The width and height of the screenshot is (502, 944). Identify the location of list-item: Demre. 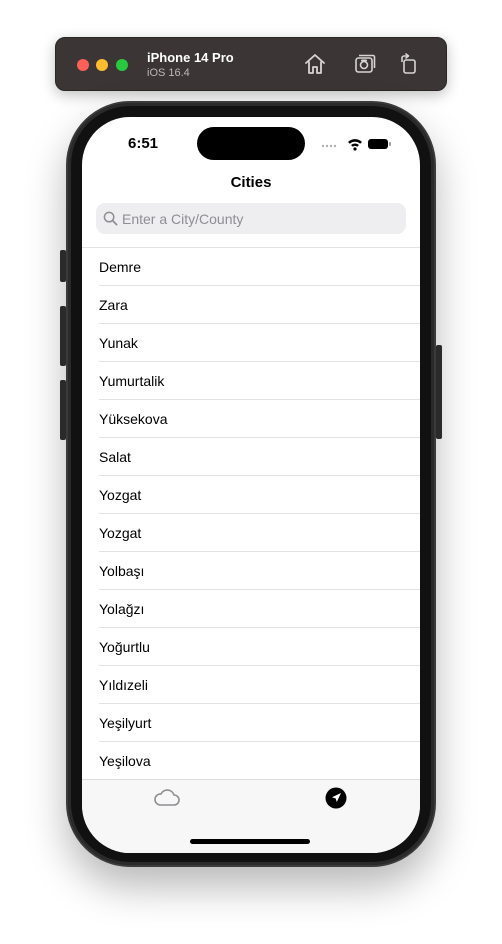
(251, 267).